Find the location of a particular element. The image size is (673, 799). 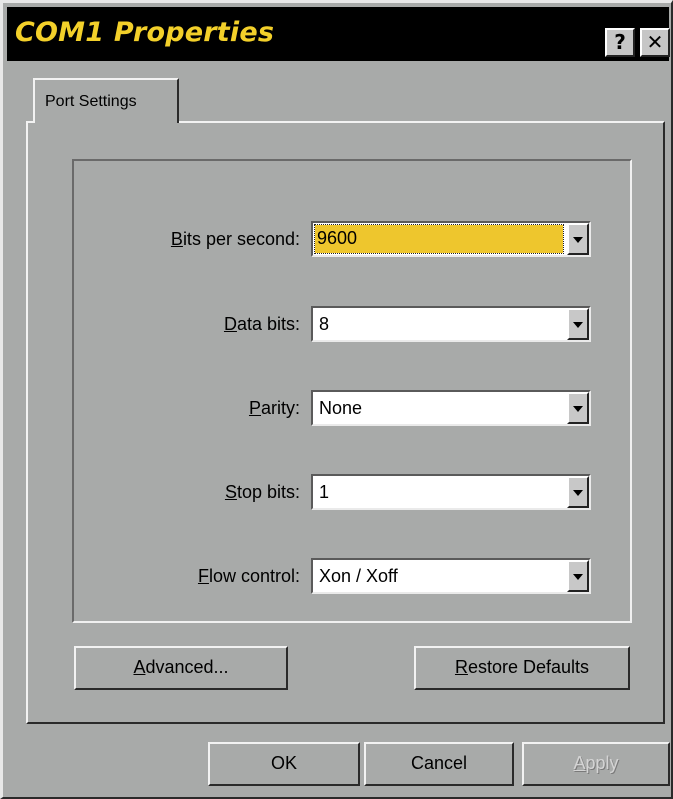

parity-dropdown-button is located at coordinates (578, 408).